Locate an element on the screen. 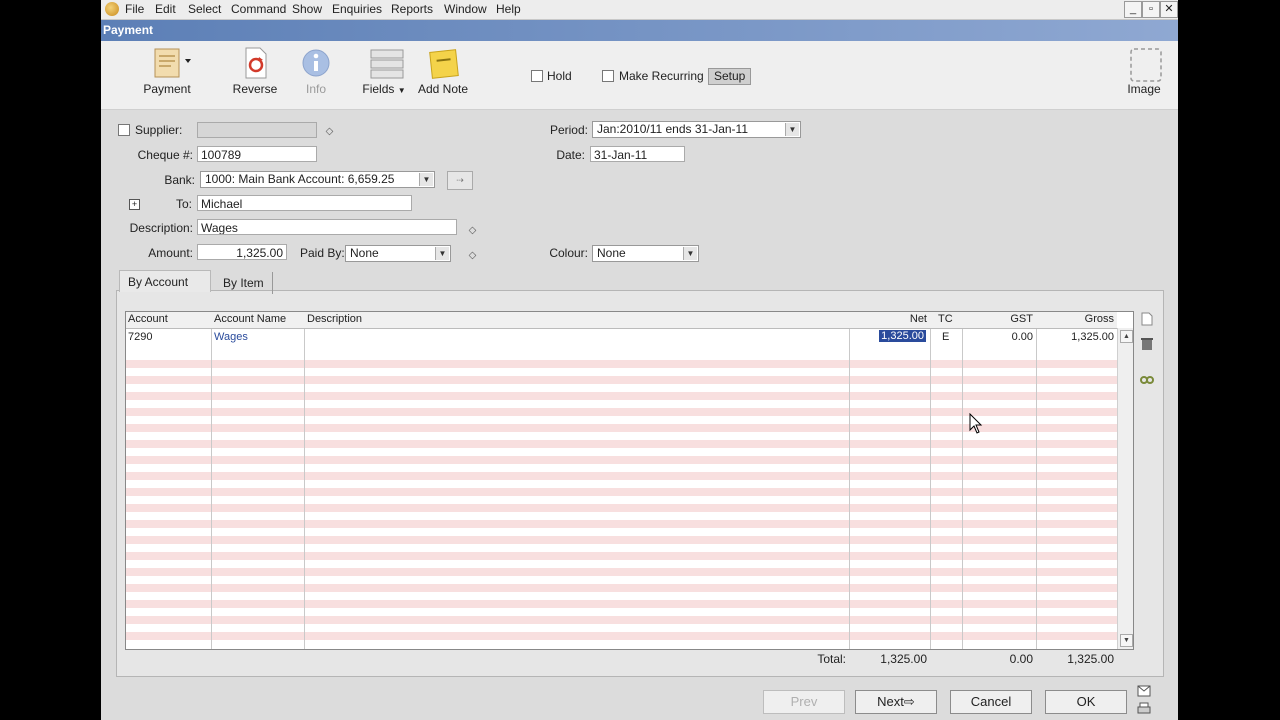  header-tc: TC is located at coordinates (945, 319).